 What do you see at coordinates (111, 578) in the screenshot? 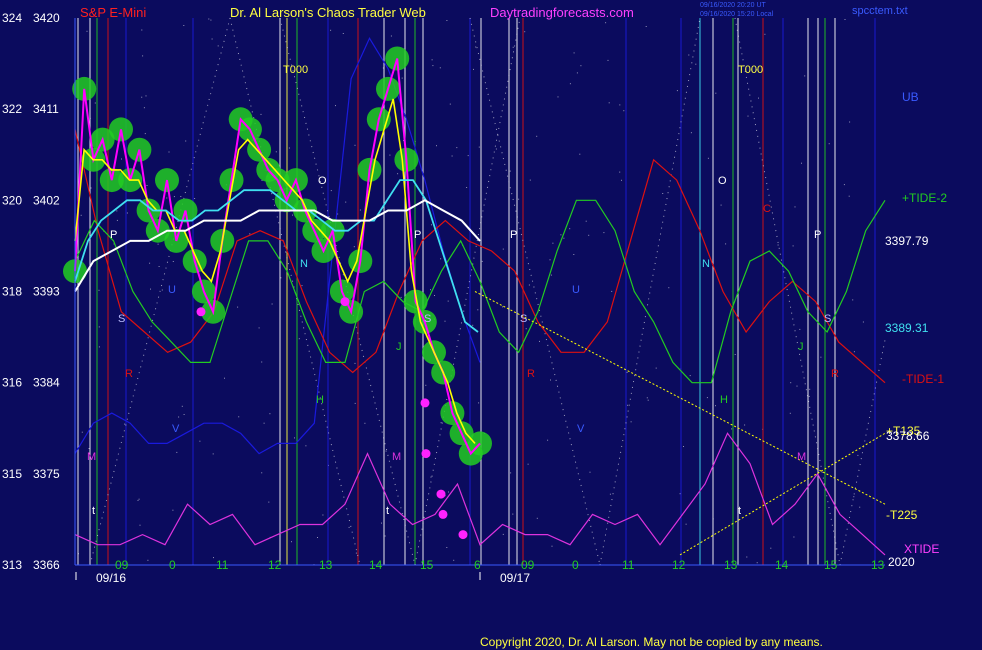
I see `x-date-label: 09/16` at bounding box center [111, 578].